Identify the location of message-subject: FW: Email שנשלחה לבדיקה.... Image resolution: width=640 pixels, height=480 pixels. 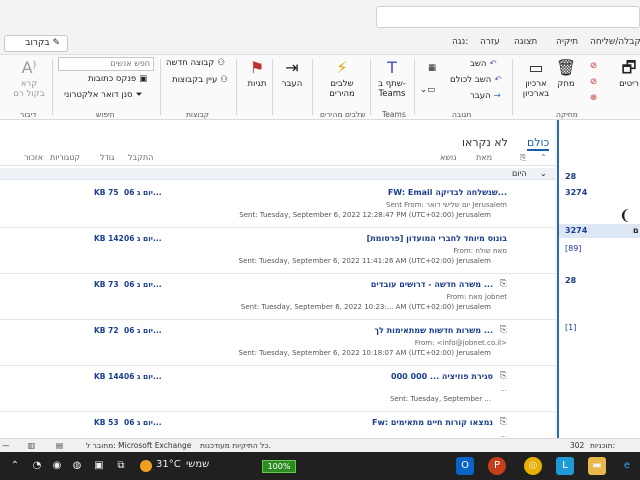
(447, 192).